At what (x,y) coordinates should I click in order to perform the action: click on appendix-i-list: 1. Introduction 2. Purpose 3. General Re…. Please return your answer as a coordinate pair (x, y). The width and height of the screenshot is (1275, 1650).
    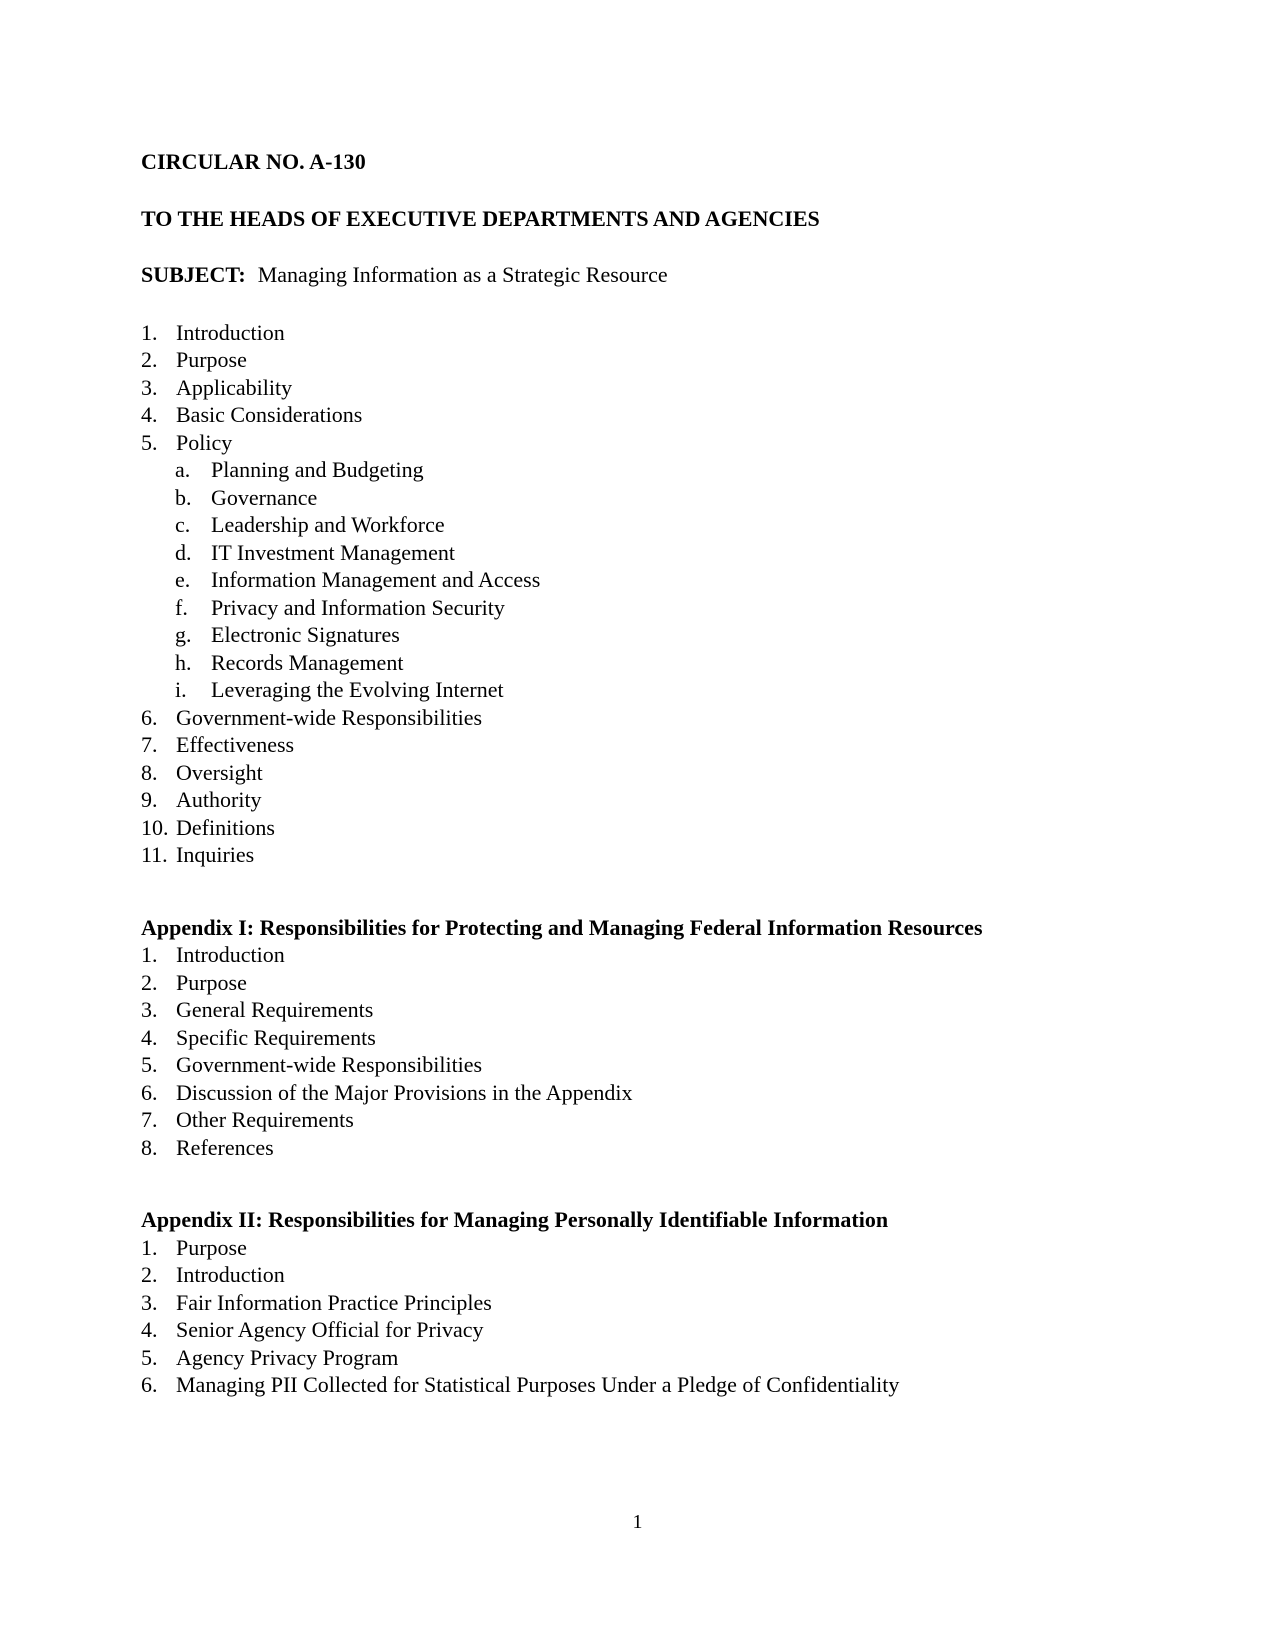
    Looking at the image, I should click on (621, 1051).